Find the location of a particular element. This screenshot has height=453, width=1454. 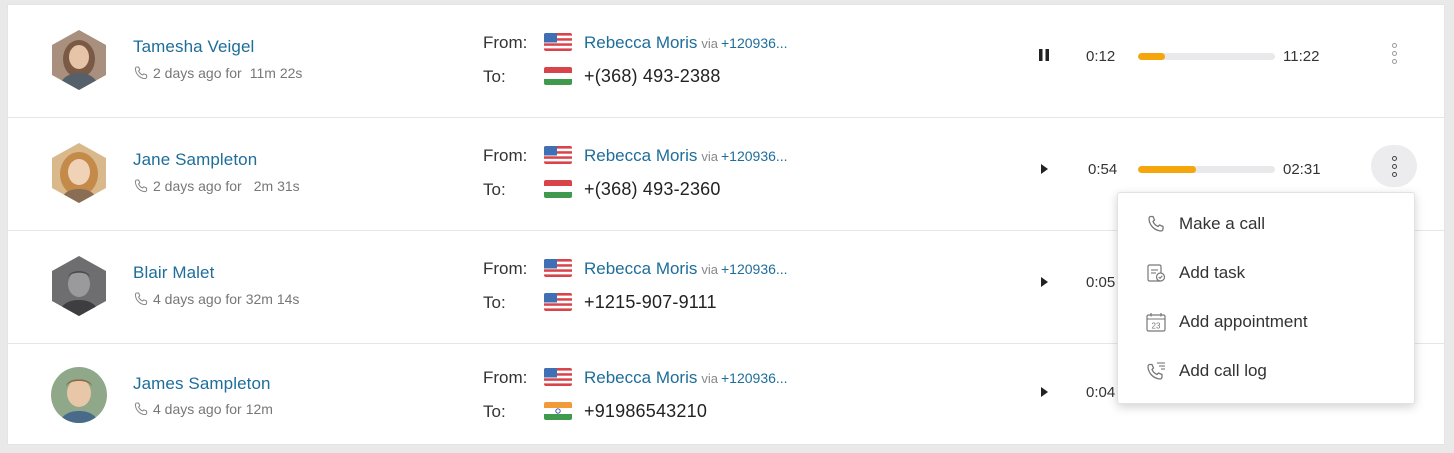

menu-item-label: Add appointment is located at coordinates (1243, 321).